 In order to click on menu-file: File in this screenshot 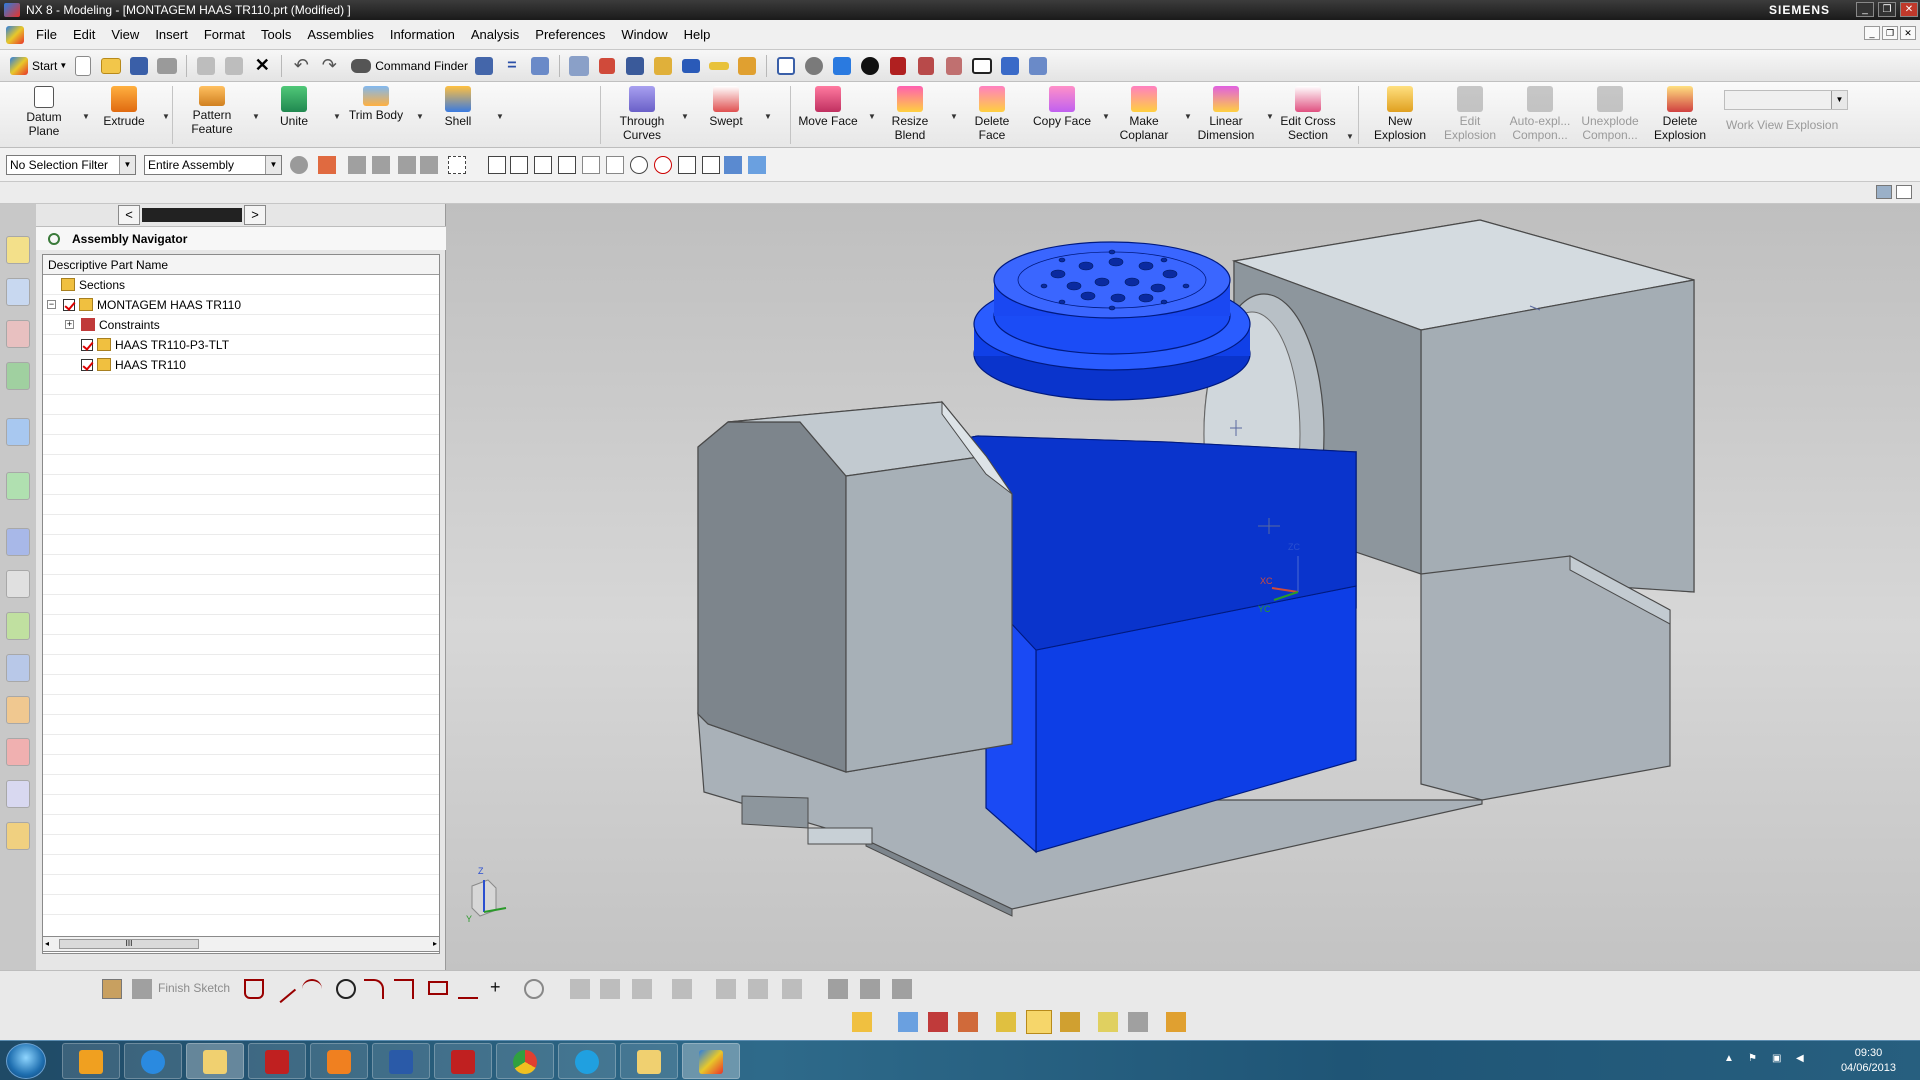, I will do `click(46, 34)`.